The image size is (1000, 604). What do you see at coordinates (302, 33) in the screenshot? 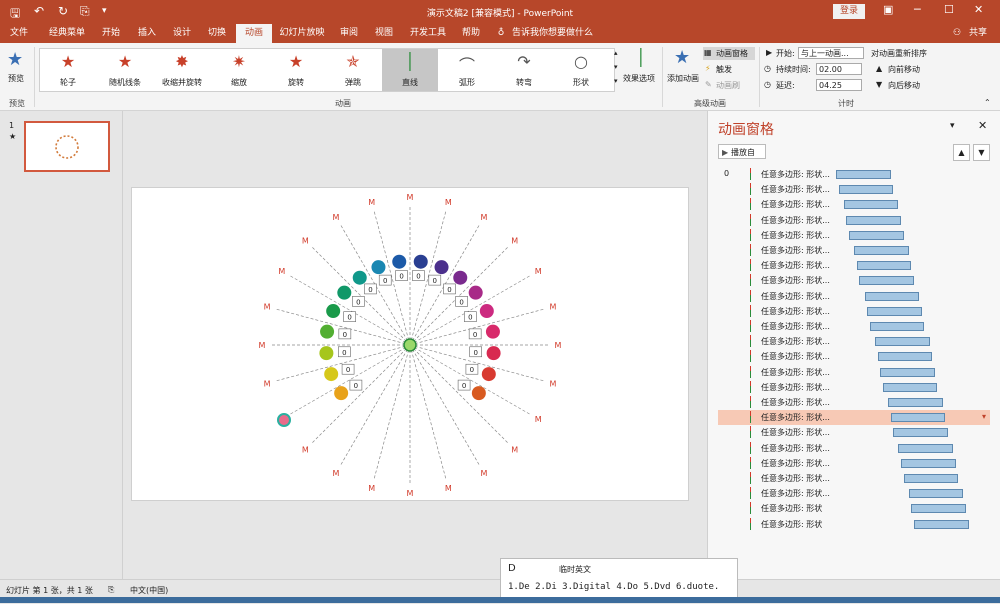
I see `tab-slideshow: 幻灯片放映` at bounding box center [302, 33].